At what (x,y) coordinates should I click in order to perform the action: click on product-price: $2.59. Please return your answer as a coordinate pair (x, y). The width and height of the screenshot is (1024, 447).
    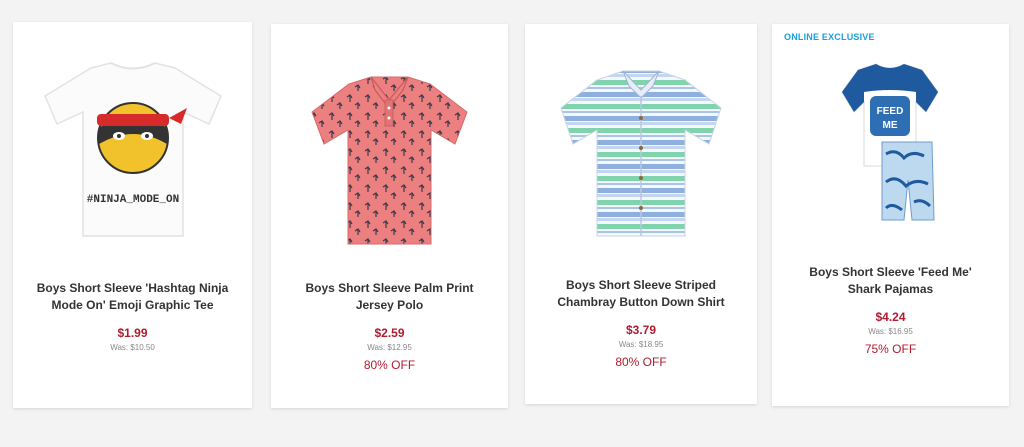
    Looking at the image, I should click on (389, 333).